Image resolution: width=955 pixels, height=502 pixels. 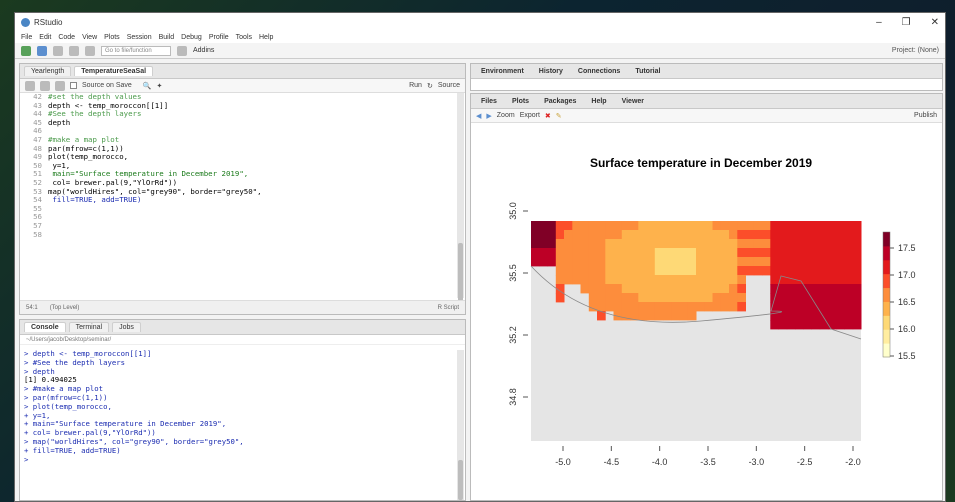 I want to click on source-button: Source, so click(x=449, y=85).